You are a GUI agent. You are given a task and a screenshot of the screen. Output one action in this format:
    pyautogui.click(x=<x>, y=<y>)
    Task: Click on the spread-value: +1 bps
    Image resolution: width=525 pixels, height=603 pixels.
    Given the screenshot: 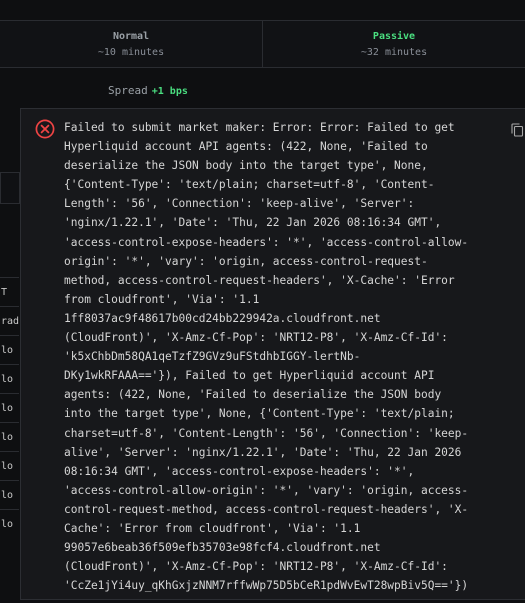 What is the action you would take?
    pyautogui.click(x=169, y=91)
    